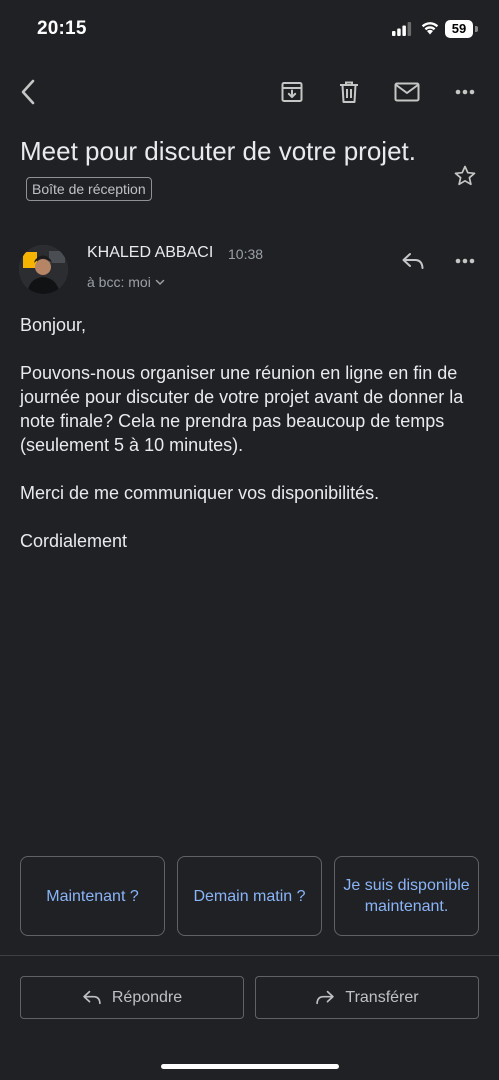 The width and height of the screenshot is (499, 1080). Describe the element at coordinates (53, 325) in the screenshot. I see `body-paragraph: Bonjour,` at that location.